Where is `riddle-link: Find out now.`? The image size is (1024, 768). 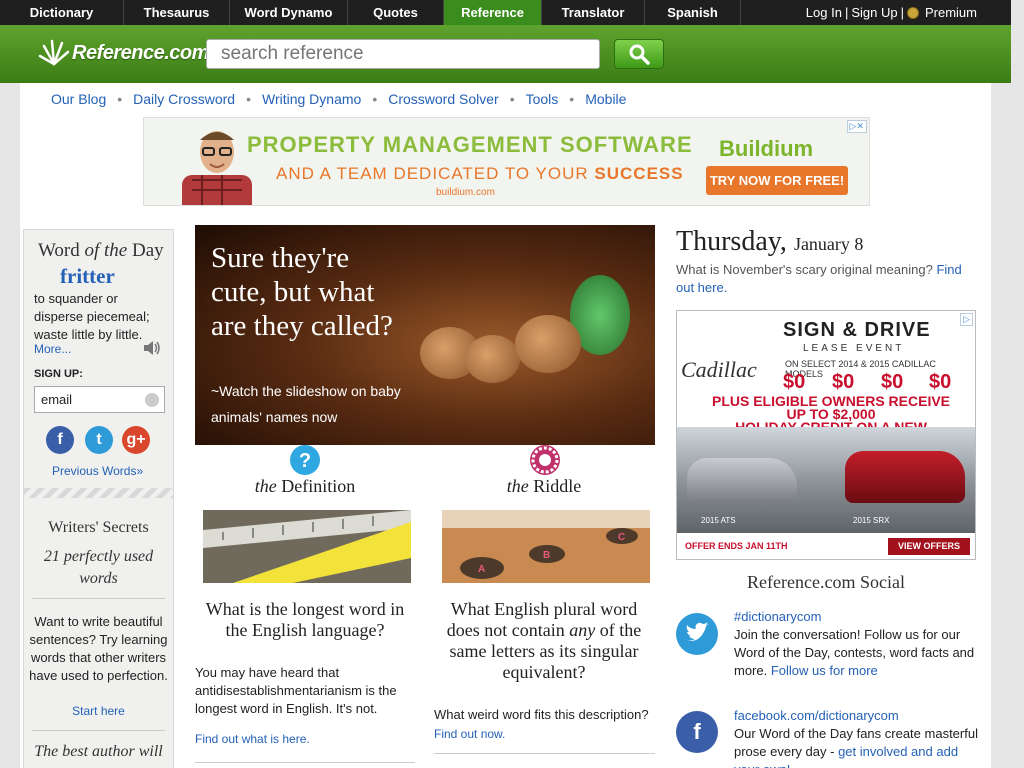 riddle-link: Find out now. is located at coordinates (469, 734).